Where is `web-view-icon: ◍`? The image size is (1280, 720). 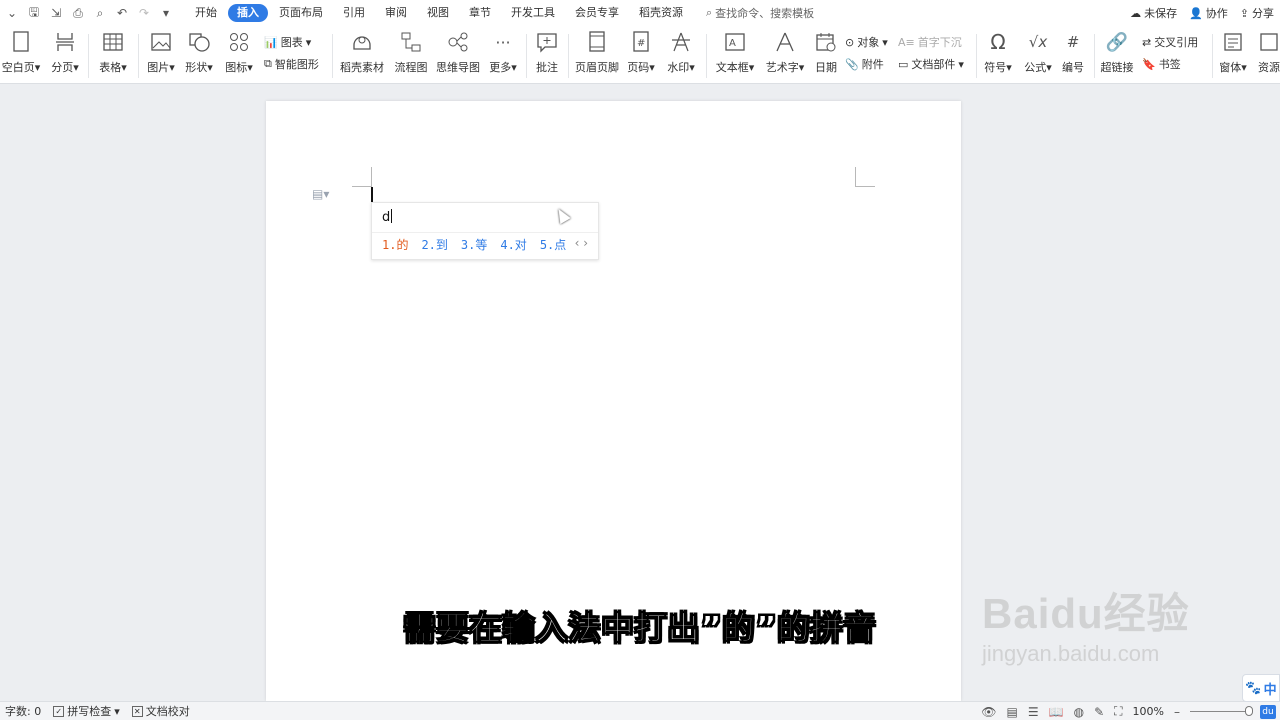 web-view-icon: ◍ is located at coordinates (1079, 712).